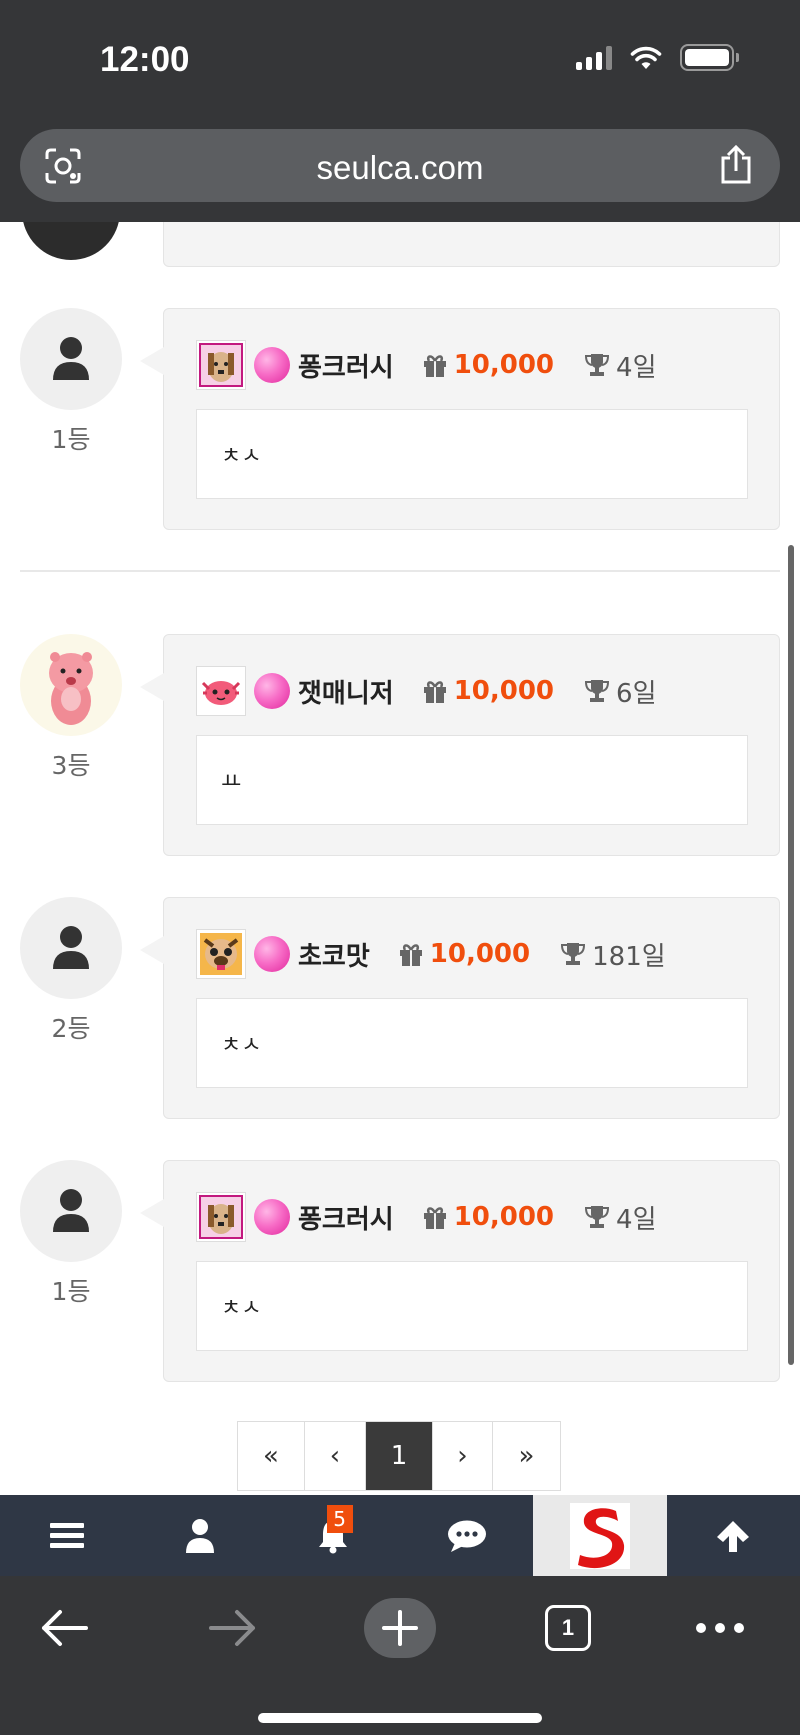 The width and height of the screenshot is (800, 1735). I want to click on site-logo-icon, so click(599, 1535).